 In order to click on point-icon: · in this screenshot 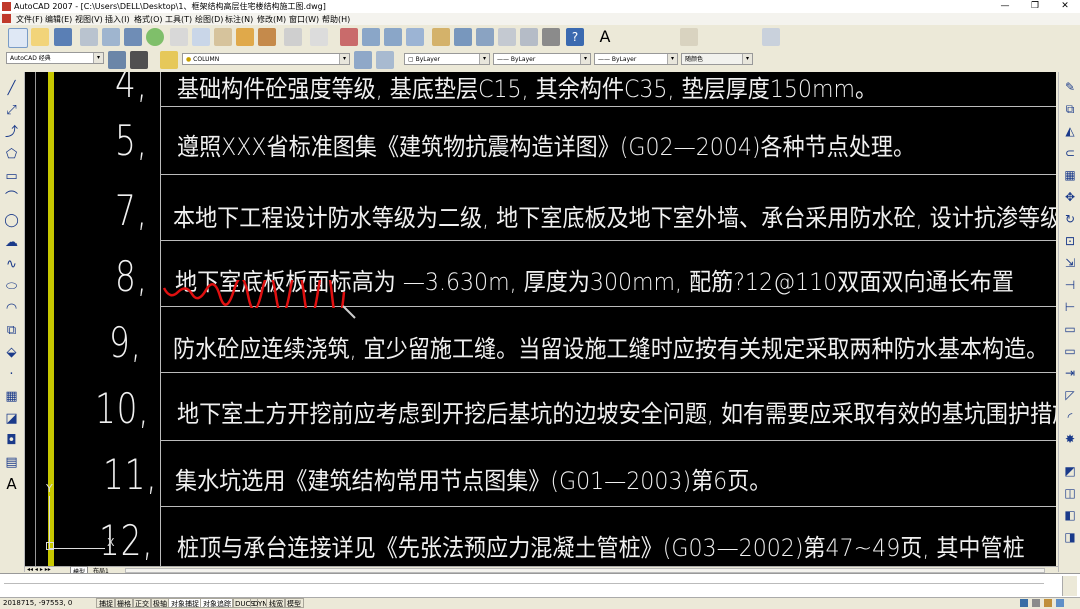, I will do `click(11, 374)`.